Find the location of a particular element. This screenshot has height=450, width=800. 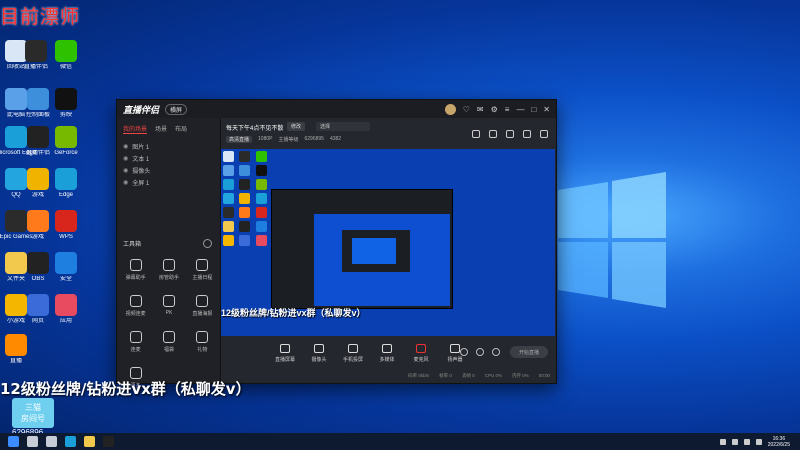

camera-button: 摄像头 is located at coordinates (319, 353).